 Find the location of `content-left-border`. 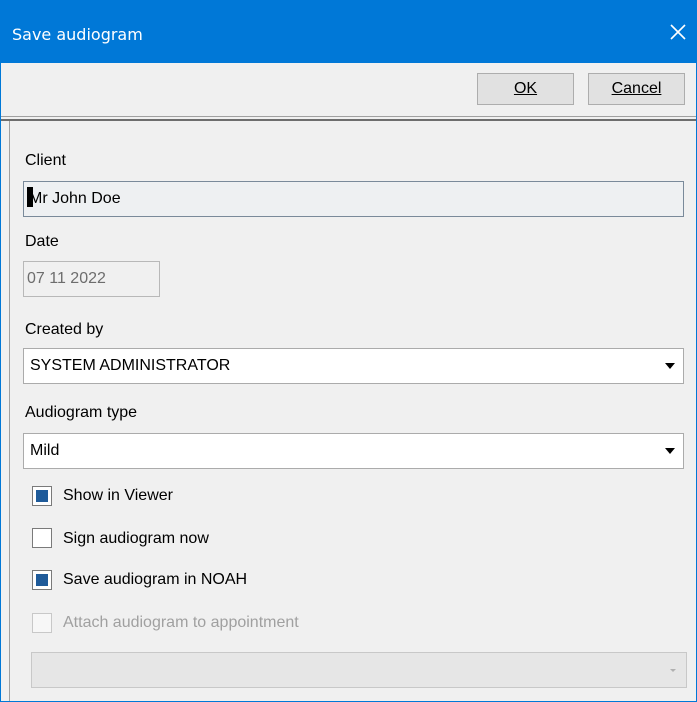

content-left-border is located at coordinates (9, 411).